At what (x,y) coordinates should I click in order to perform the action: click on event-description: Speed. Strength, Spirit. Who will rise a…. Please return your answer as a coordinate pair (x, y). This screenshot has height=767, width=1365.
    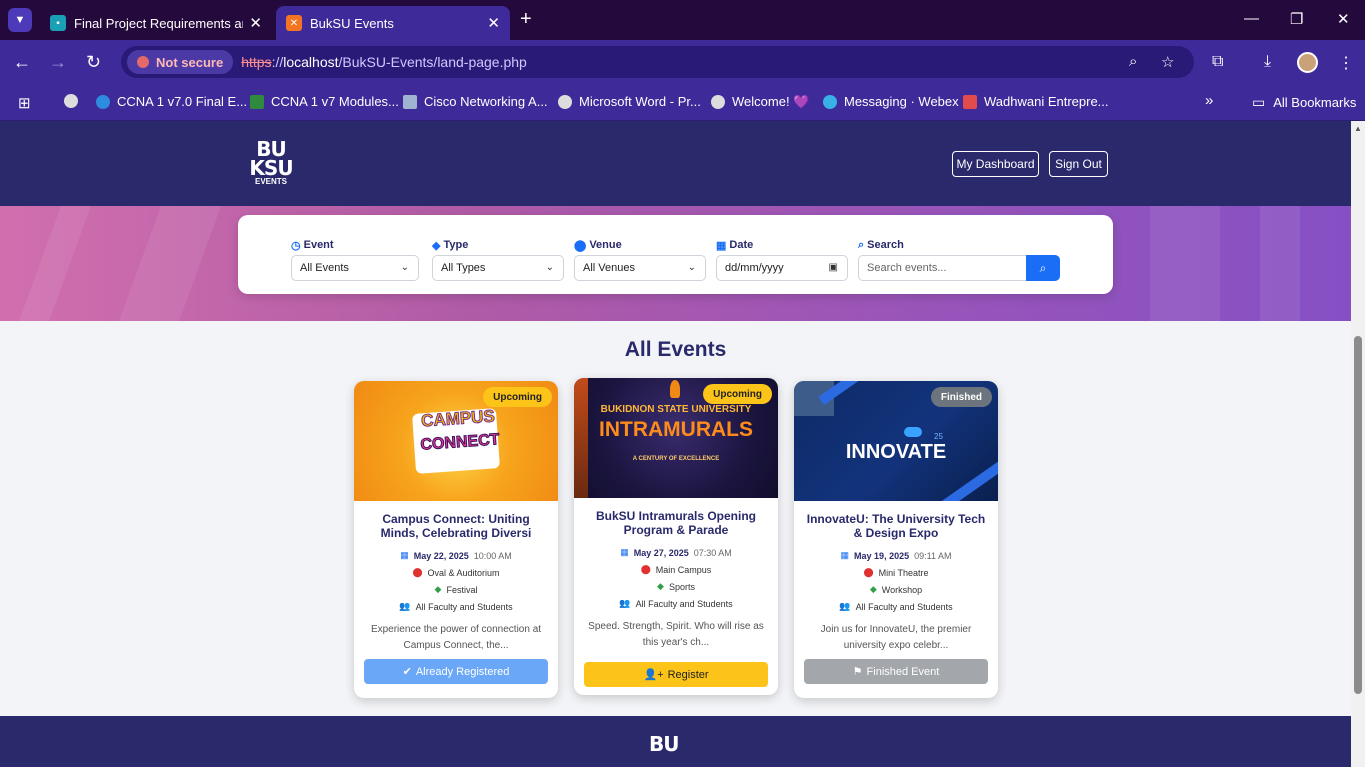
    Looking at the image, I should click on (676, 634).